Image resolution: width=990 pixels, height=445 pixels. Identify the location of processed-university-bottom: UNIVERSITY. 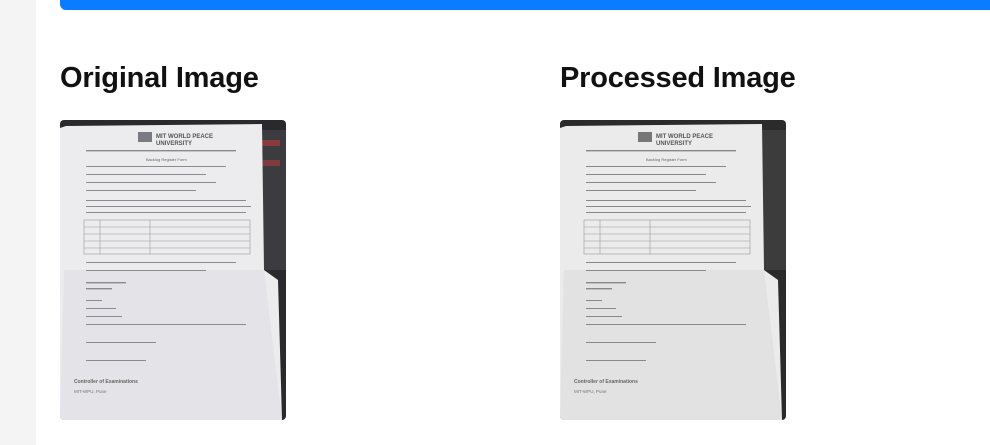
(674, 144).